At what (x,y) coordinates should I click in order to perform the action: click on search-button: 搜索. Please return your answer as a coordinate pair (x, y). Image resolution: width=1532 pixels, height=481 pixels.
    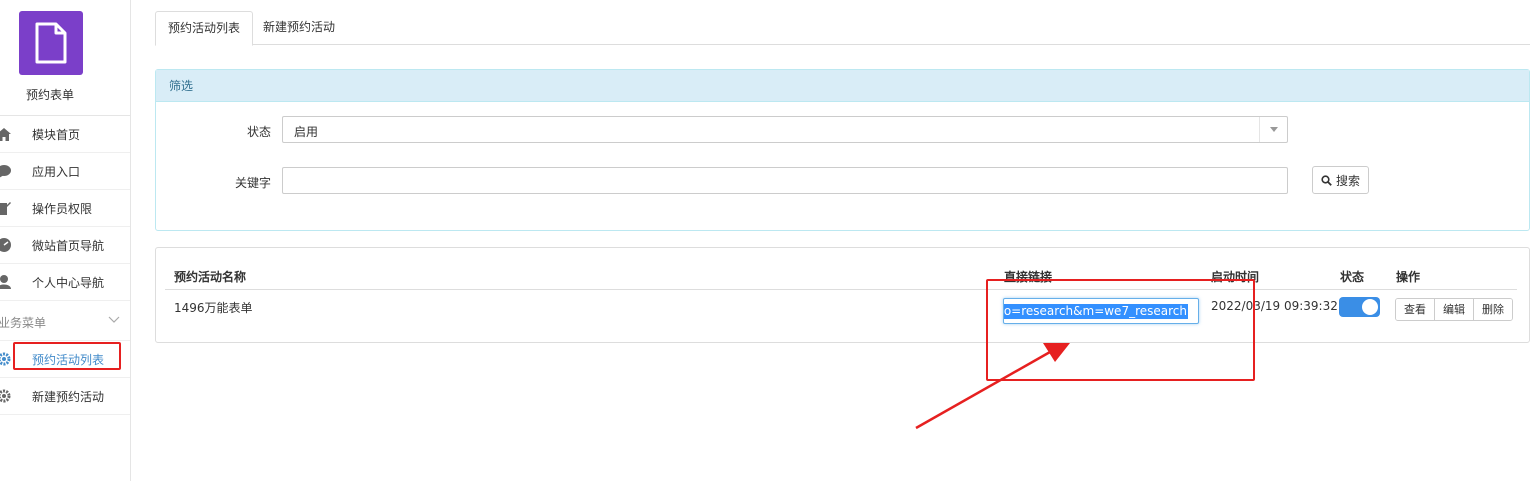
    Looking at the image, I should click on (1340, 180).